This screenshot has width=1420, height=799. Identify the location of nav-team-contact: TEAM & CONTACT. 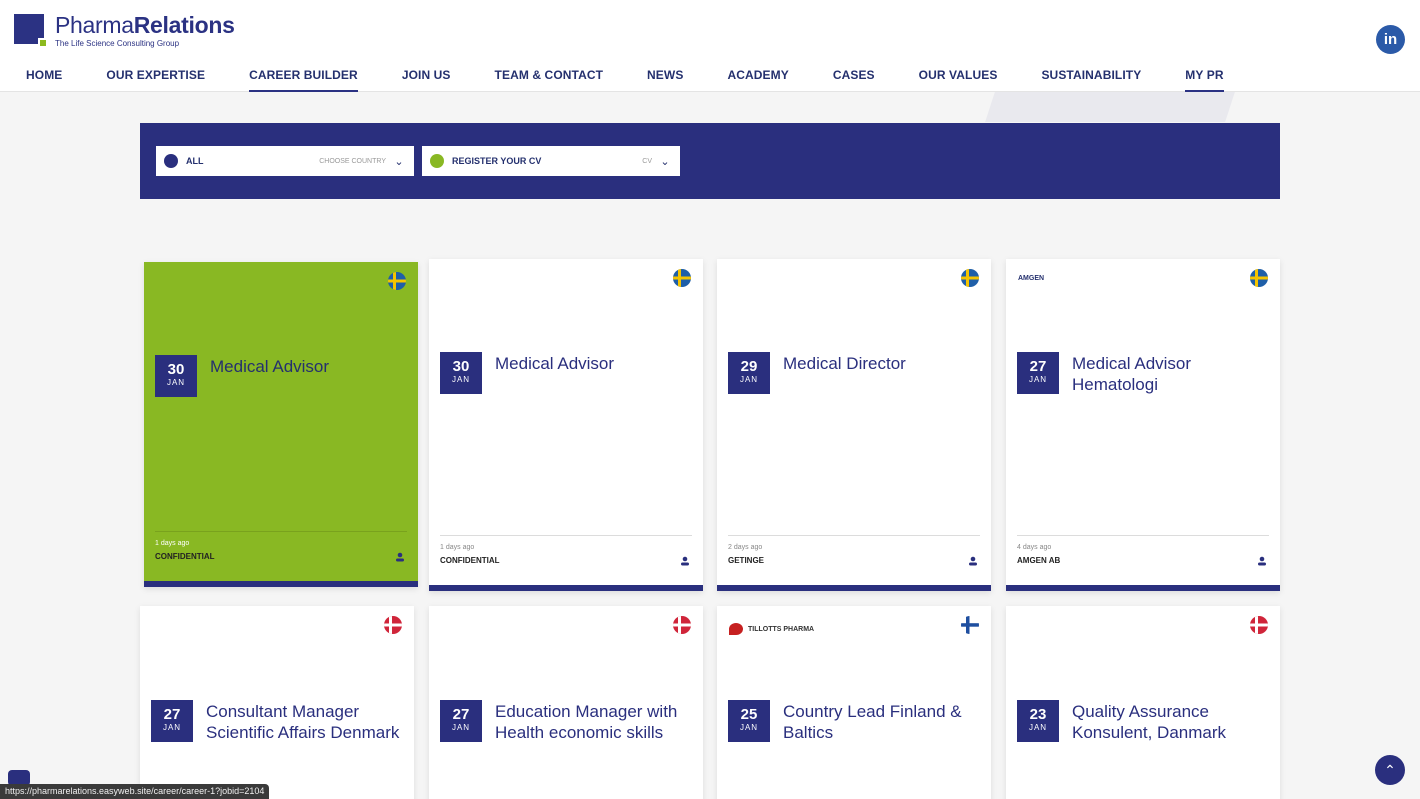
(549, 80).